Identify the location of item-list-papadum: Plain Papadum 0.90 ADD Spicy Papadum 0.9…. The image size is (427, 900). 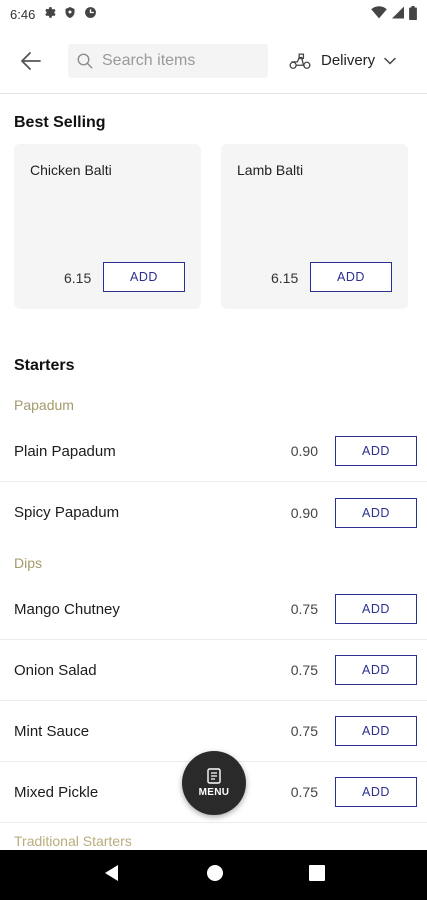
(213, 482).